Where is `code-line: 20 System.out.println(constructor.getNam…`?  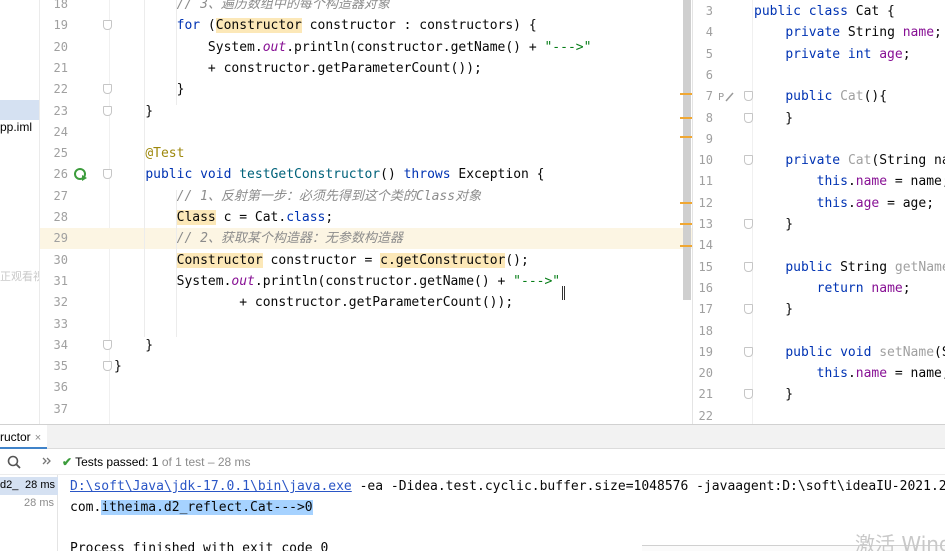
code-line: 20 System.out.println(constructor.getNam… is located at coordinates (366, 47).